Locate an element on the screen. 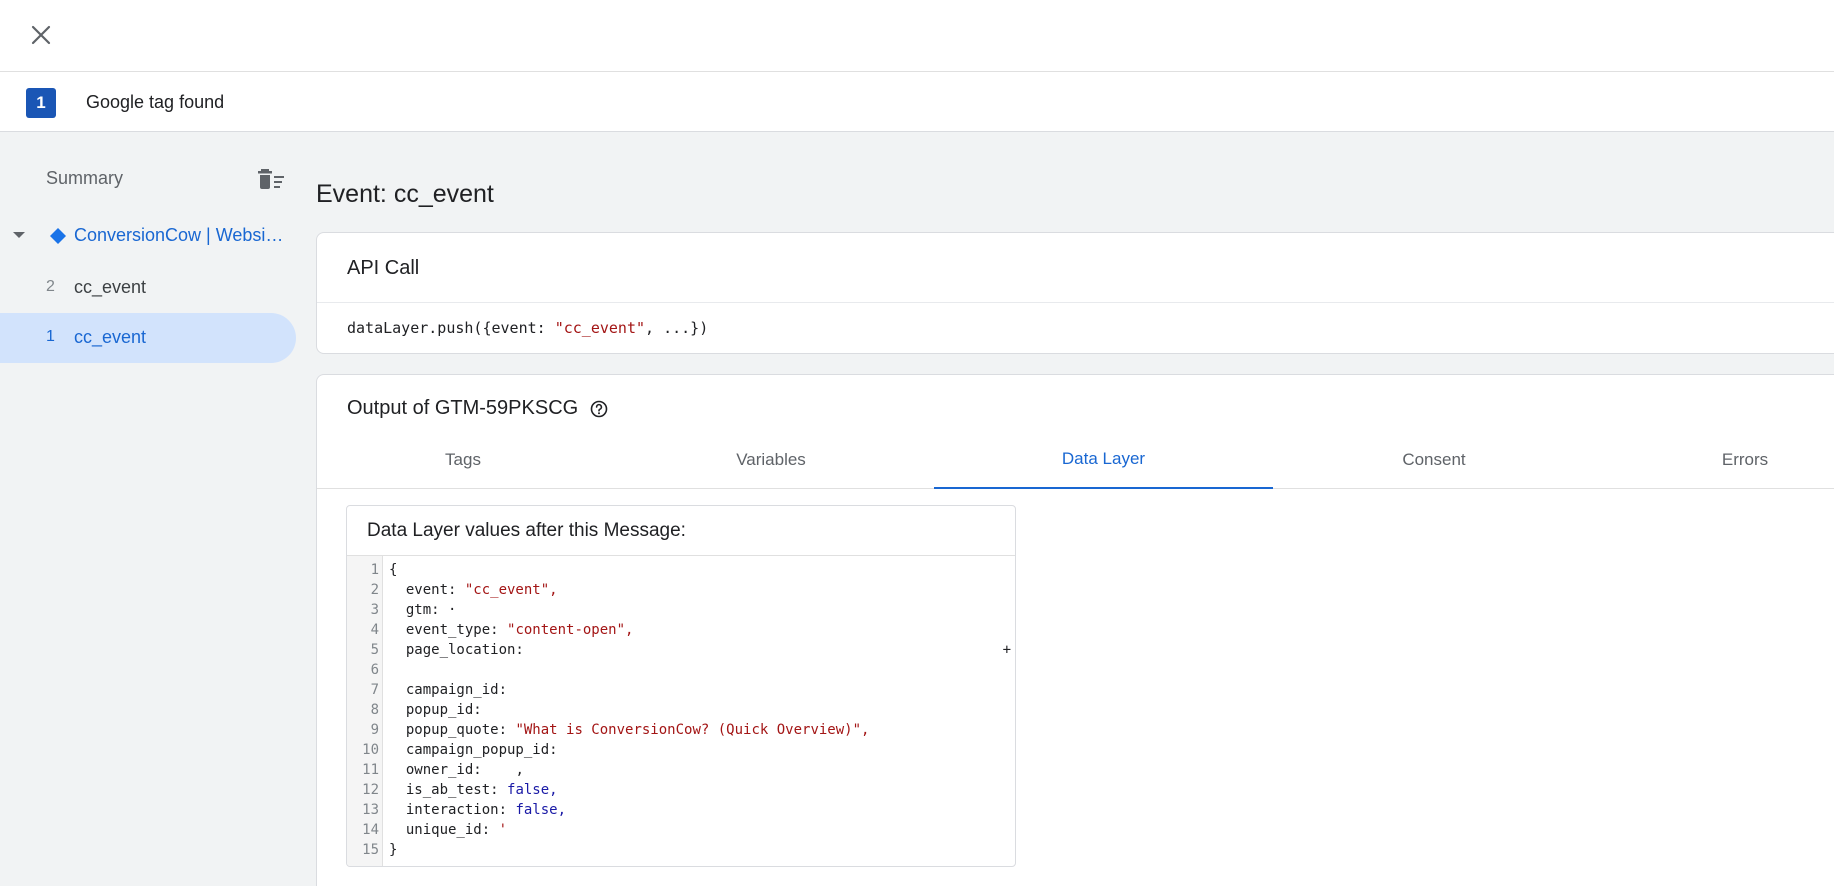  code-line: 12 is_ab_test: false, is located at coordinates (681, 790).